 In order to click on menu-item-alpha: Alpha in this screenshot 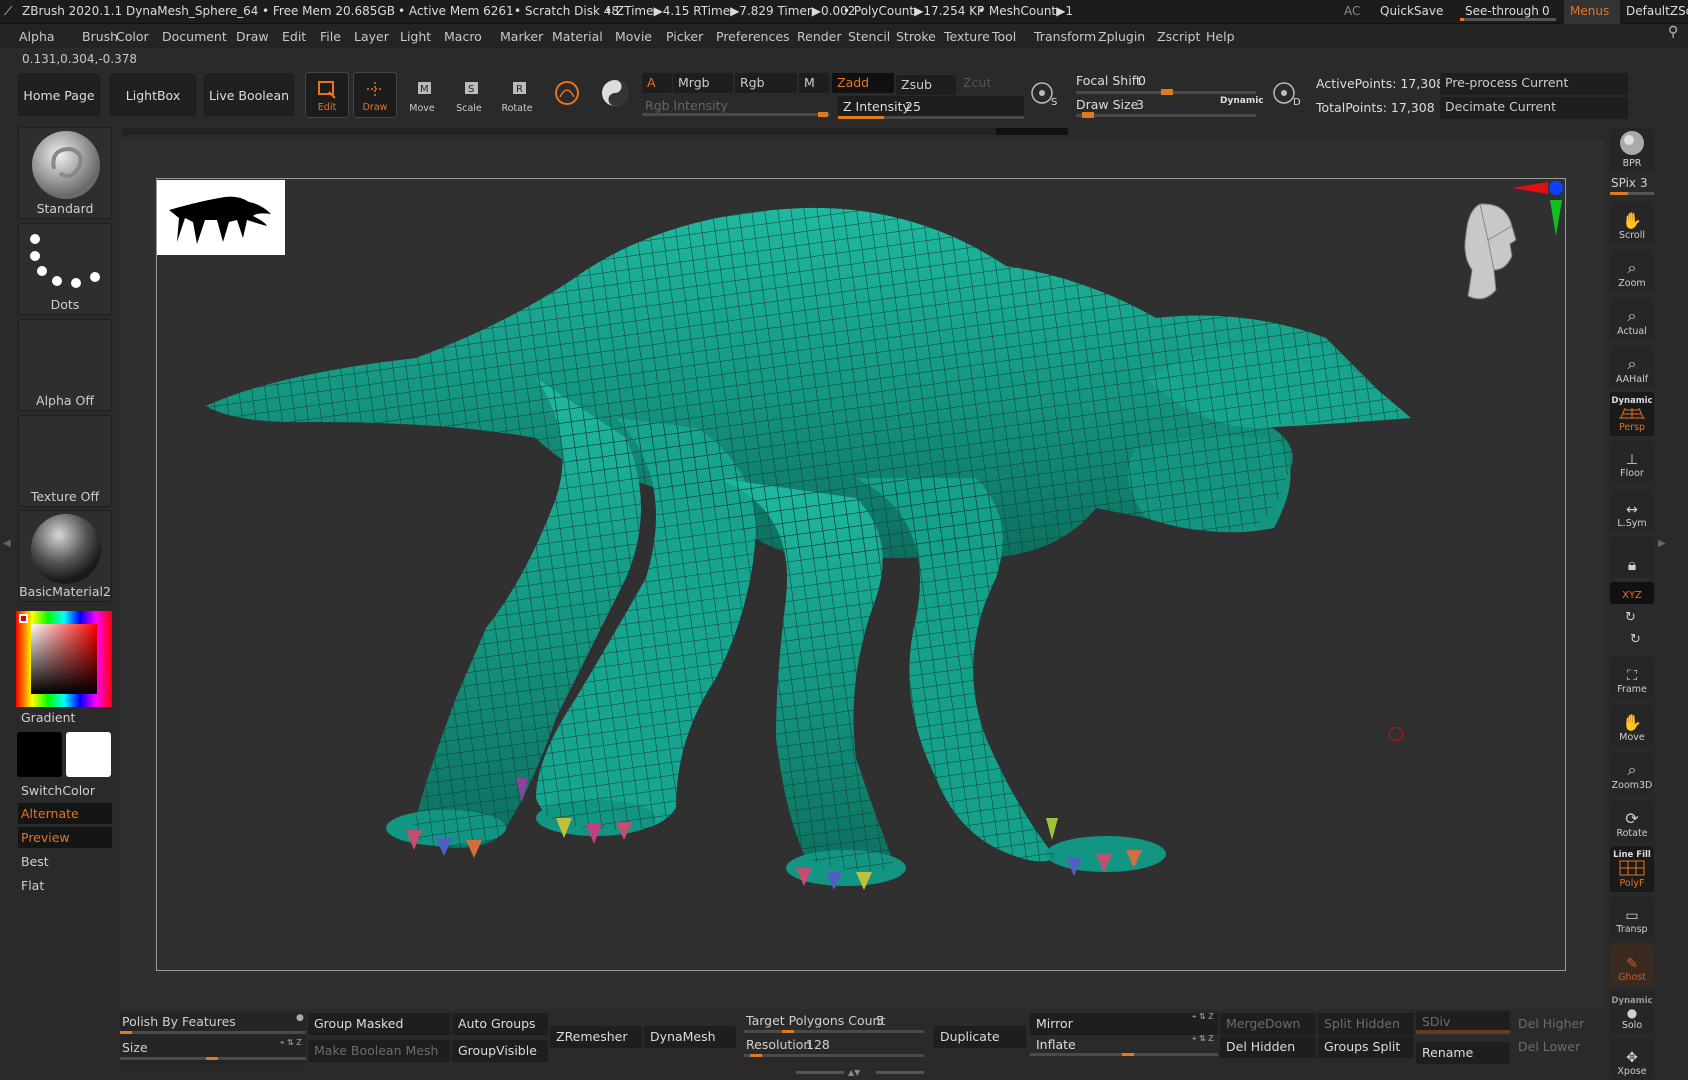, I will do `click(37, 36)`.